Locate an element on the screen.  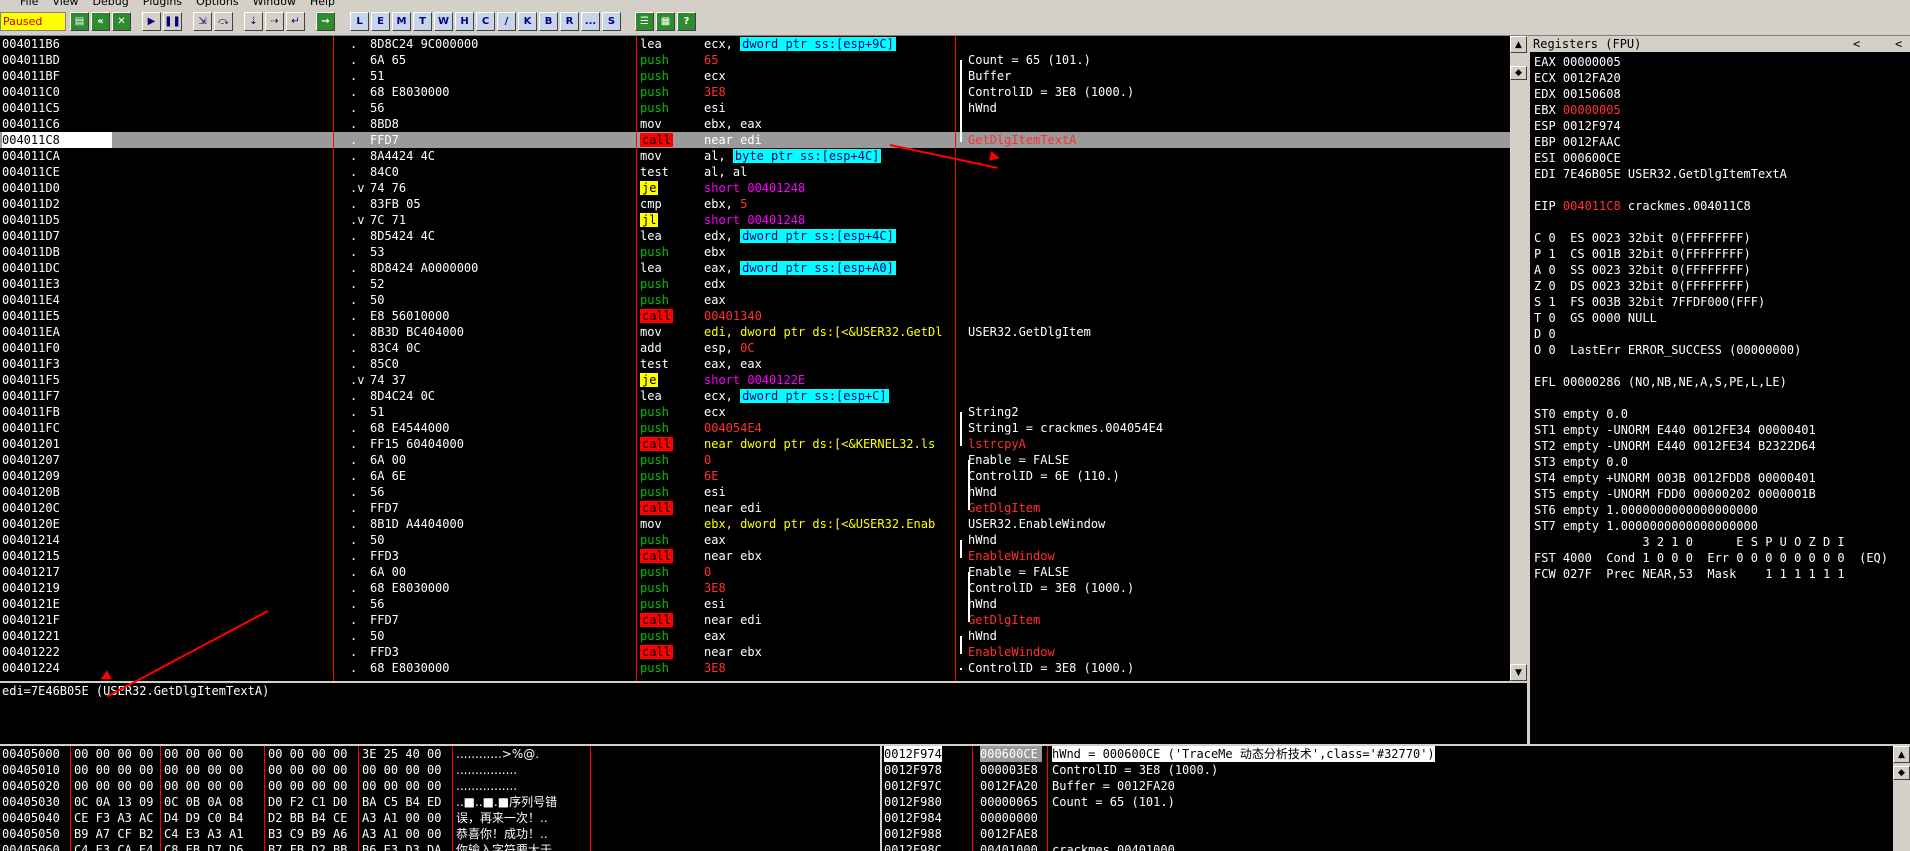
window-button-4: W is located at coordinates (443, 21).